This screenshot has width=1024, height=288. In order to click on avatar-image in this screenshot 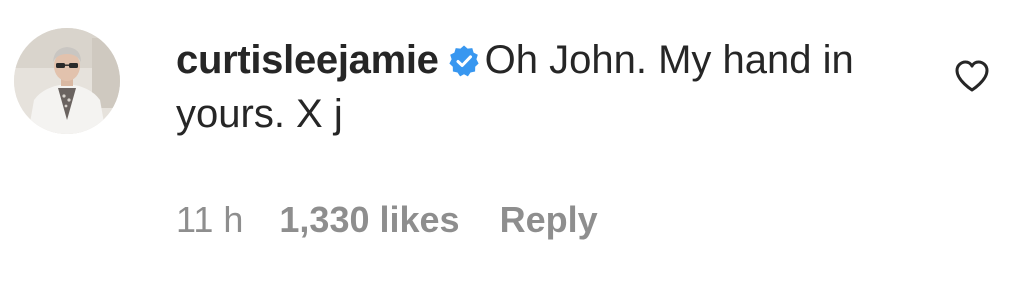, I will do `click(67, 81)`.